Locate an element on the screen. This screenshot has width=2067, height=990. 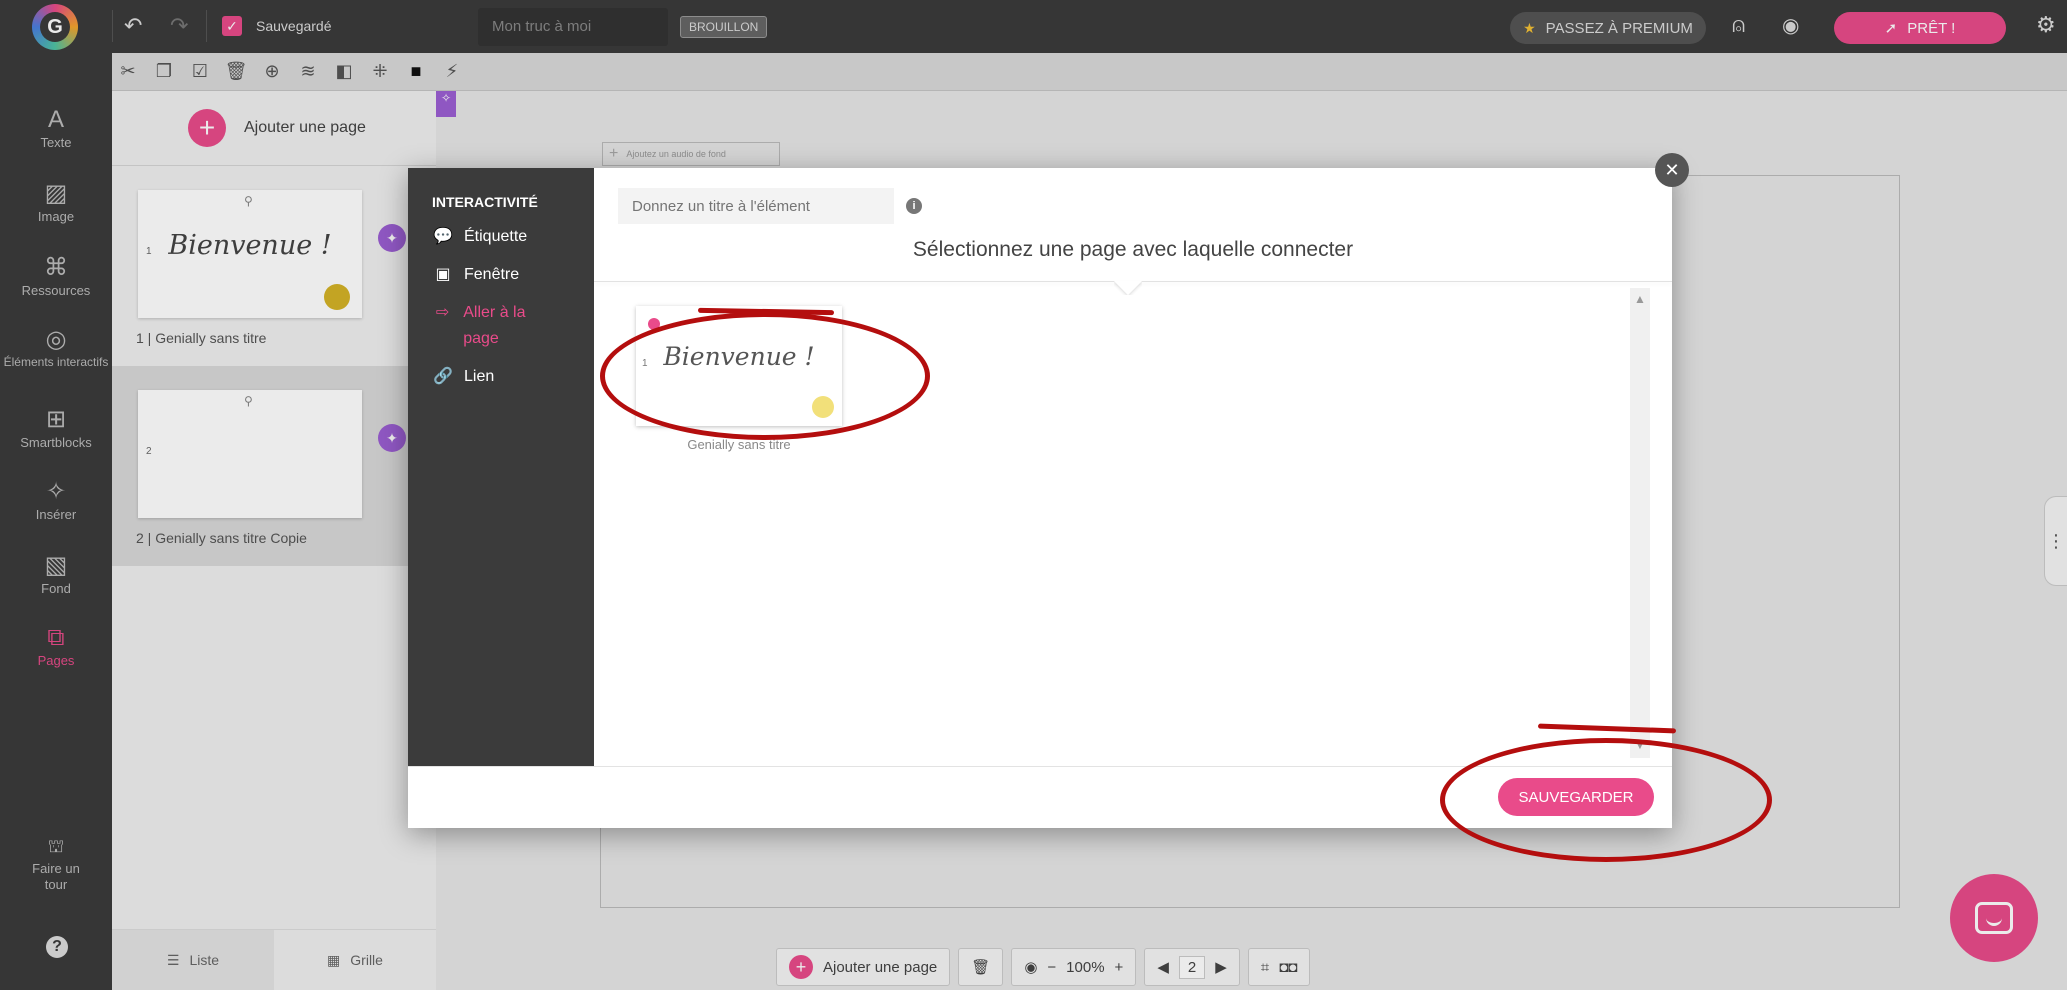
sidebar-label: Image is located at coordinates (56, 216).